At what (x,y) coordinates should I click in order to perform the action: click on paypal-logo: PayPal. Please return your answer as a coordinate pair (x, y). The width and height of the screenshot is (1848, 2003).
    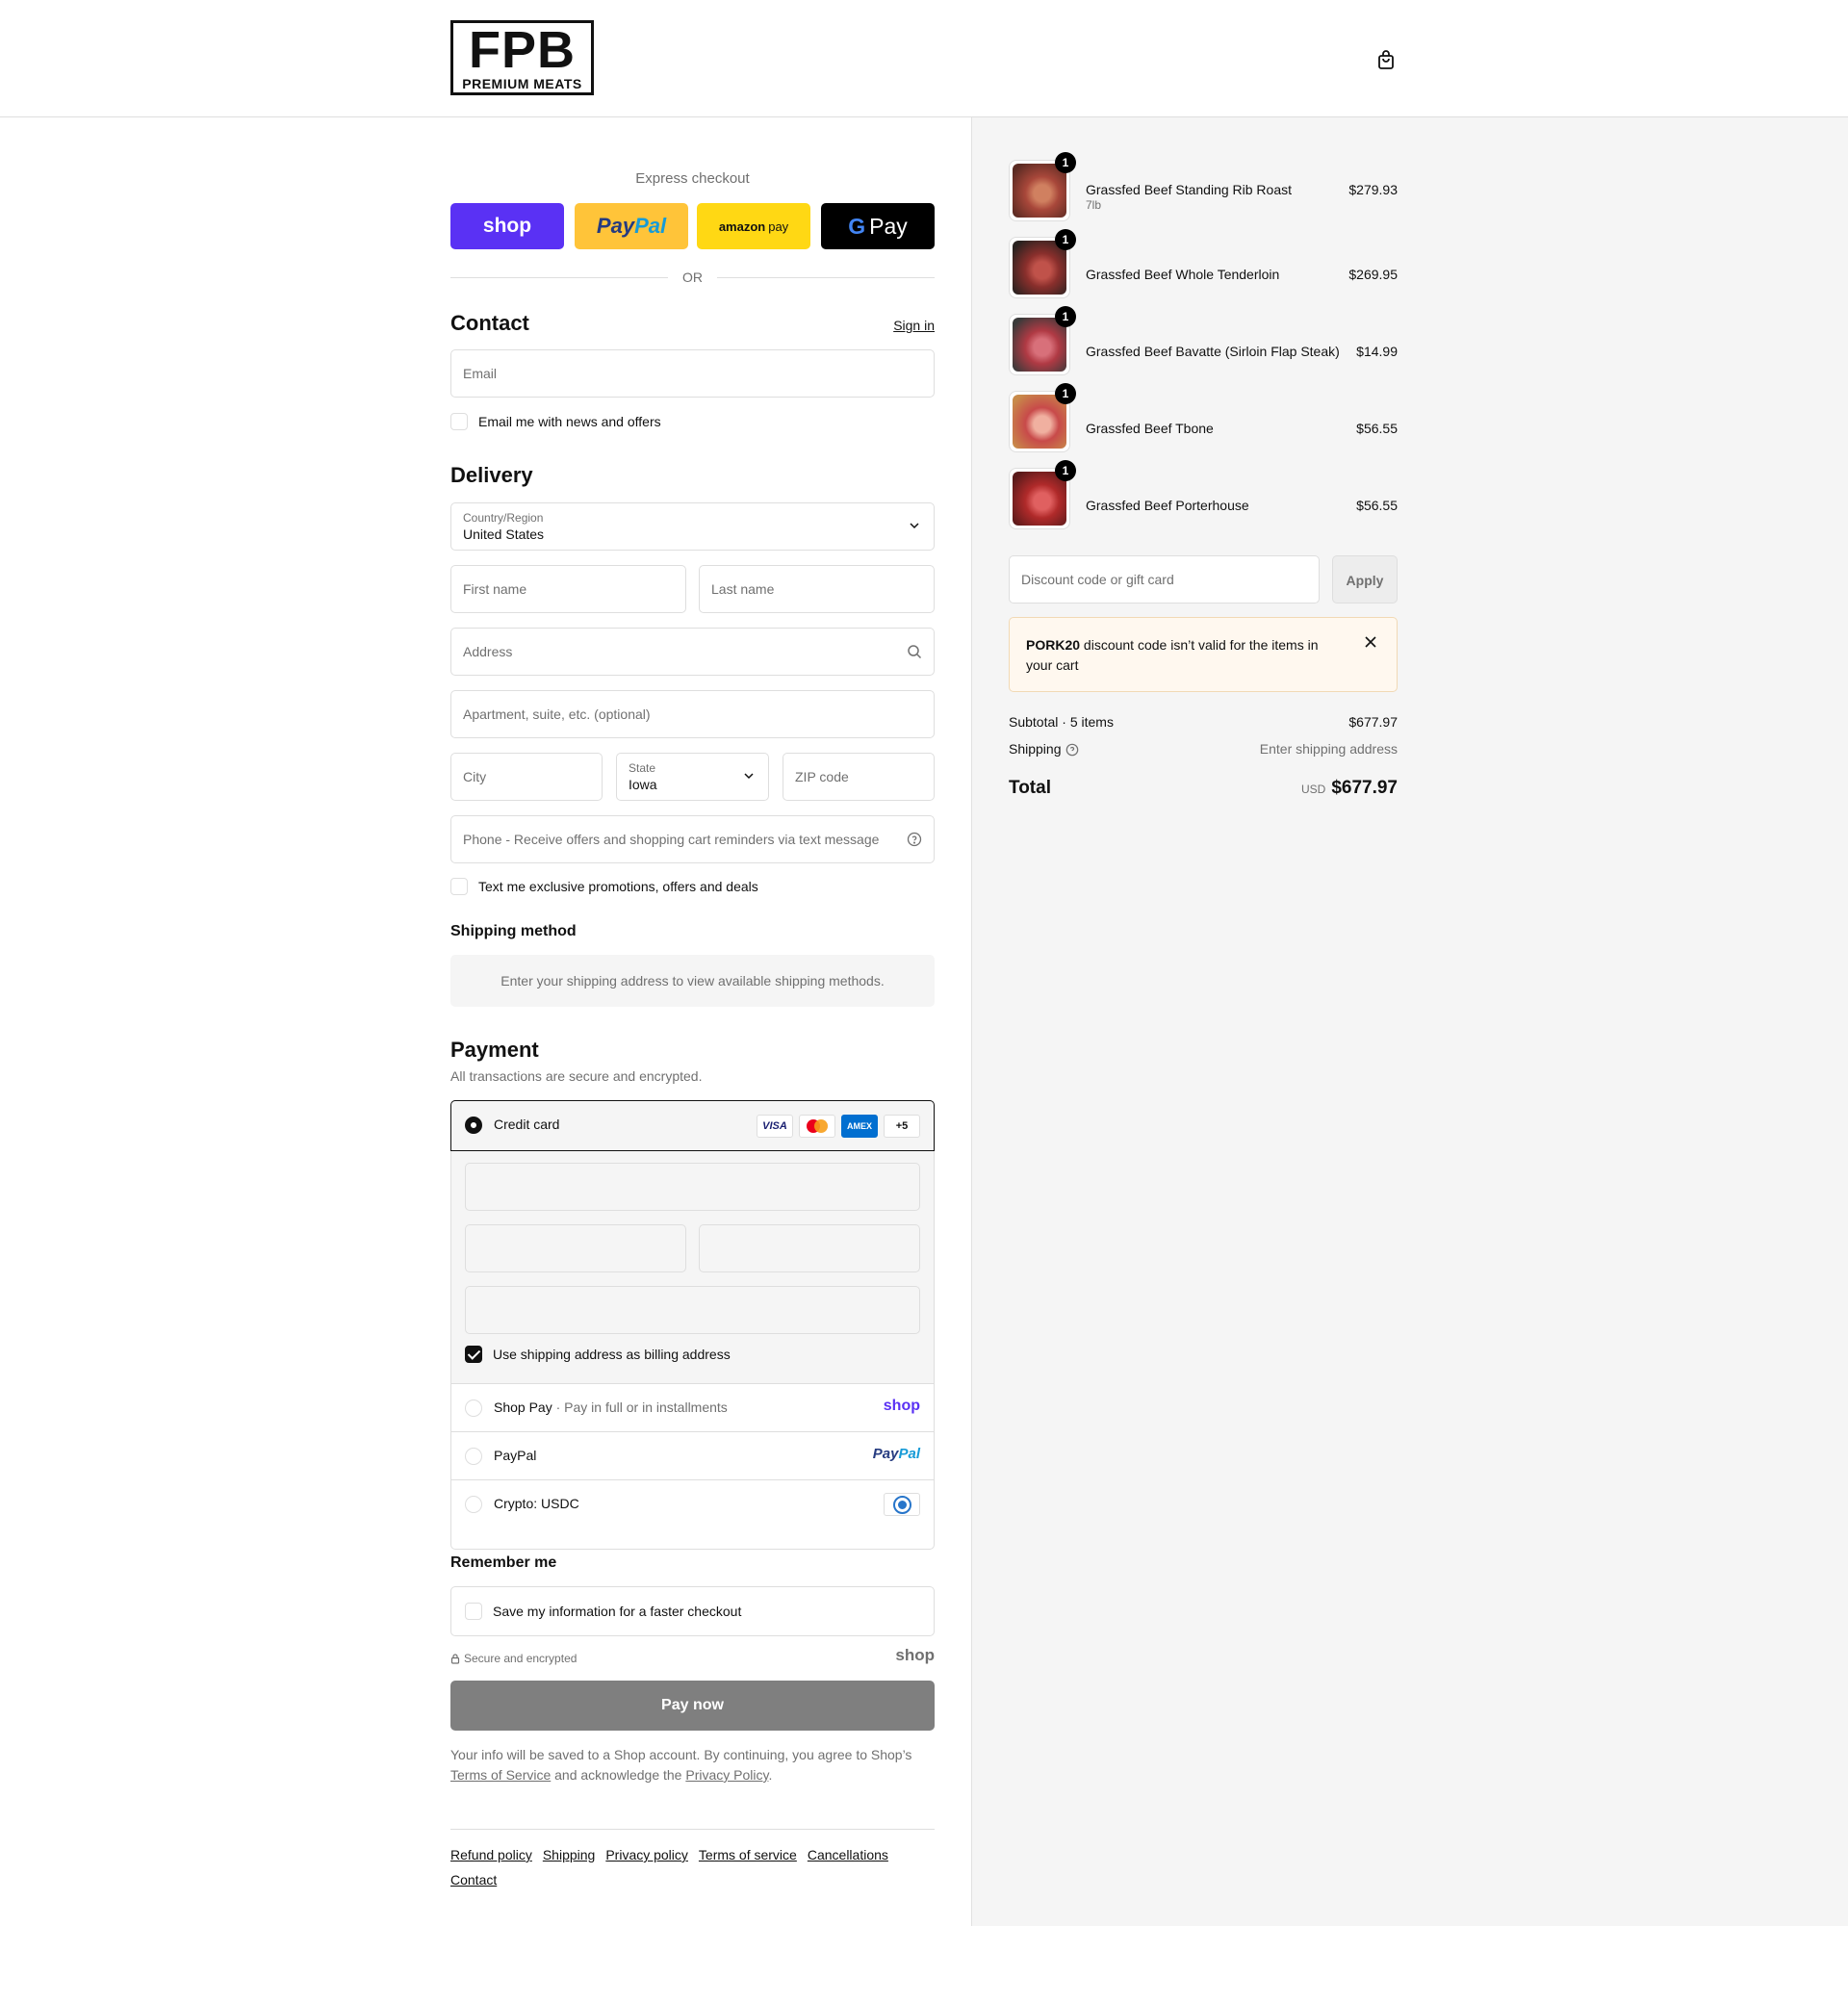
    Looking at the image, I should click on (896, 1454).